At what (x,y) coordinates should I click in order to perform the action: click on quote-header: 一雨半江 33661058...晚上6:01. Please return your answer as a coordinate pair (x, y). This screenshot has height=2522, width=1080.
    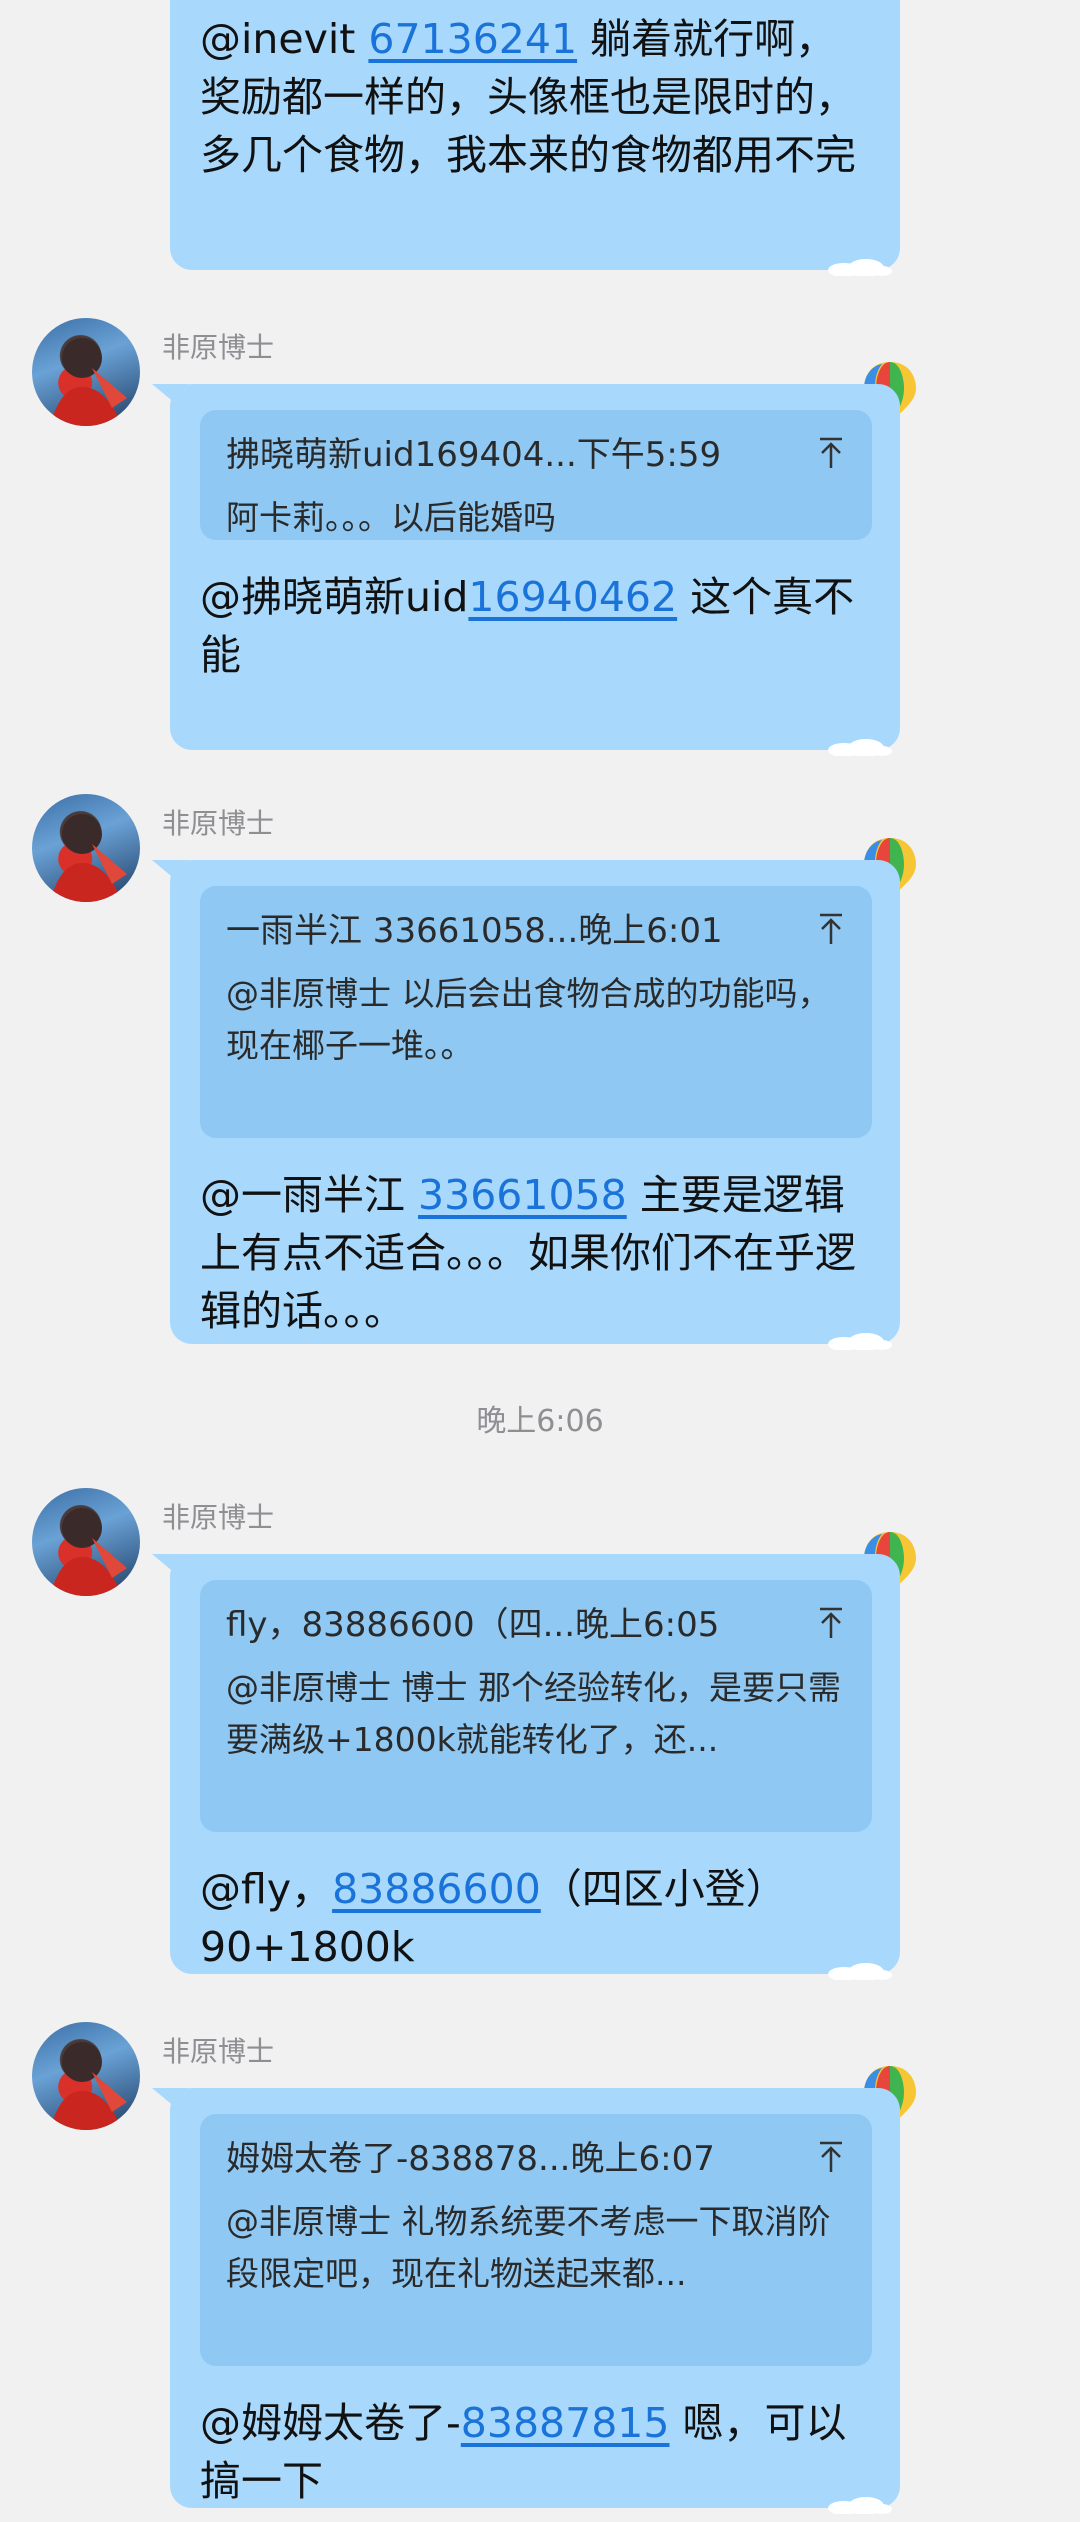
    Looking at the image, I should click on (474, 931).